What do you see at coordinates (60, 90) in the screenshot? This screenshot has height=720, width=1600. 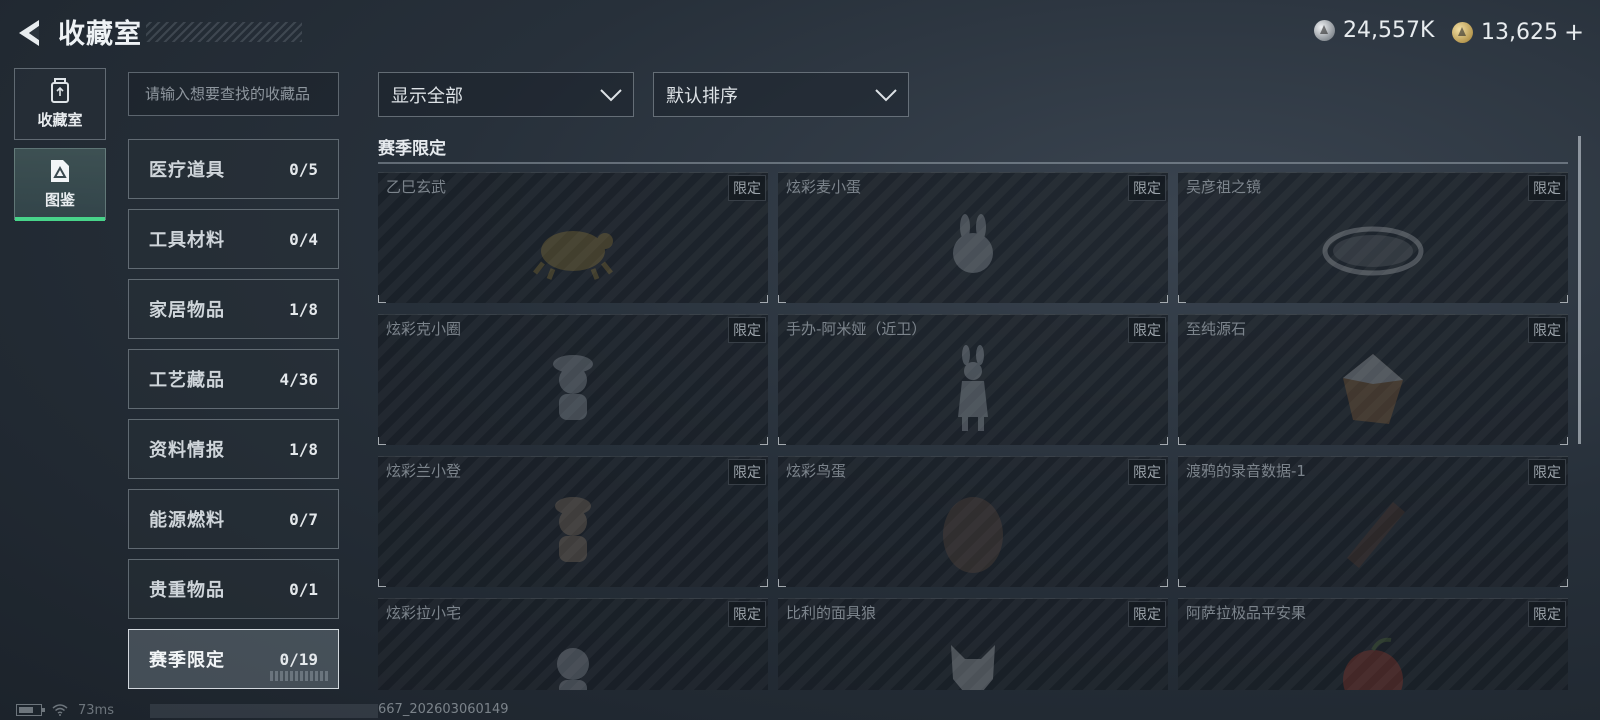 I see `trash-can-icon` at bounding box center [60, 90].